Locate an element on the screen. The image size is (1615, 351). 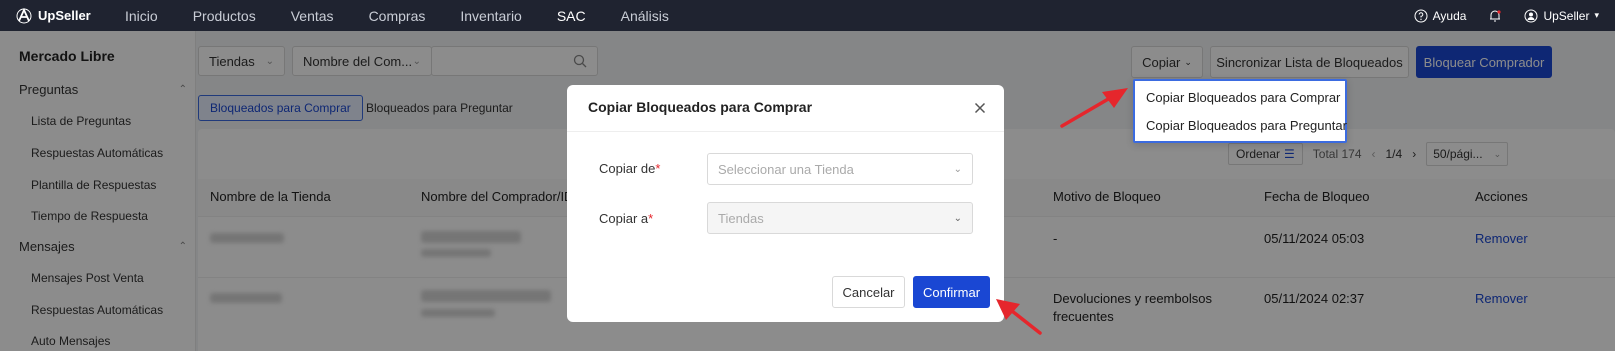
user-menu: UpSeller ▾ is located at coordinates (1561, 16).